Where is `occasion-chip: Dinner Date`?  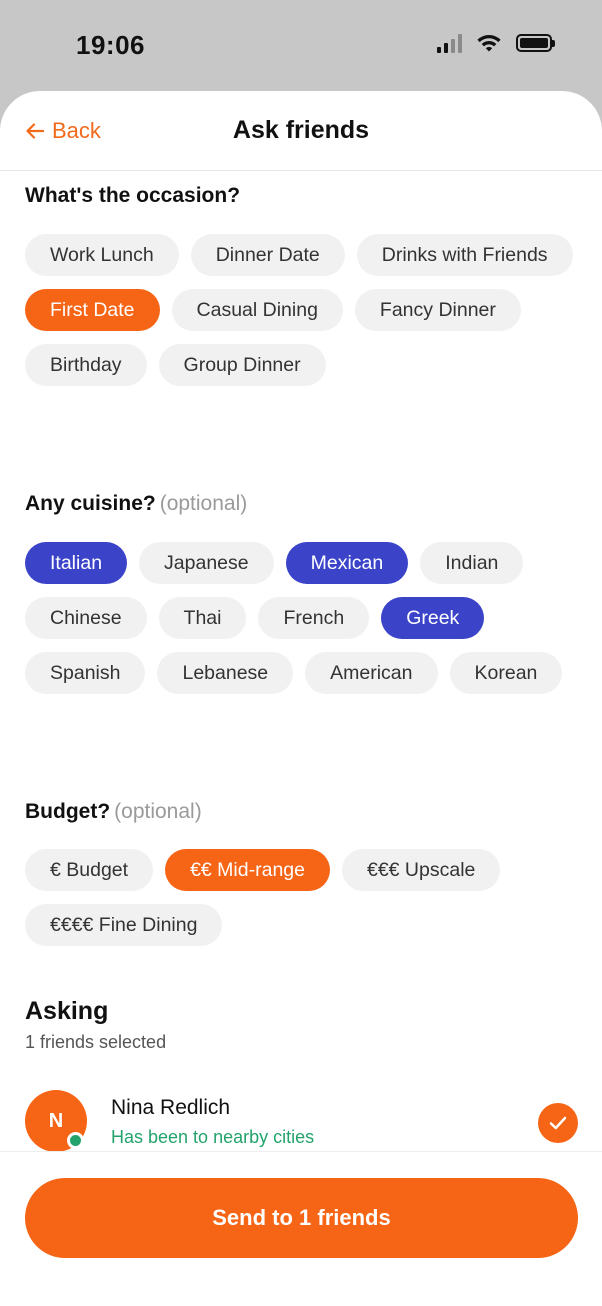
occasion-chip: Dinner Date is located at coordinates (267, 255).